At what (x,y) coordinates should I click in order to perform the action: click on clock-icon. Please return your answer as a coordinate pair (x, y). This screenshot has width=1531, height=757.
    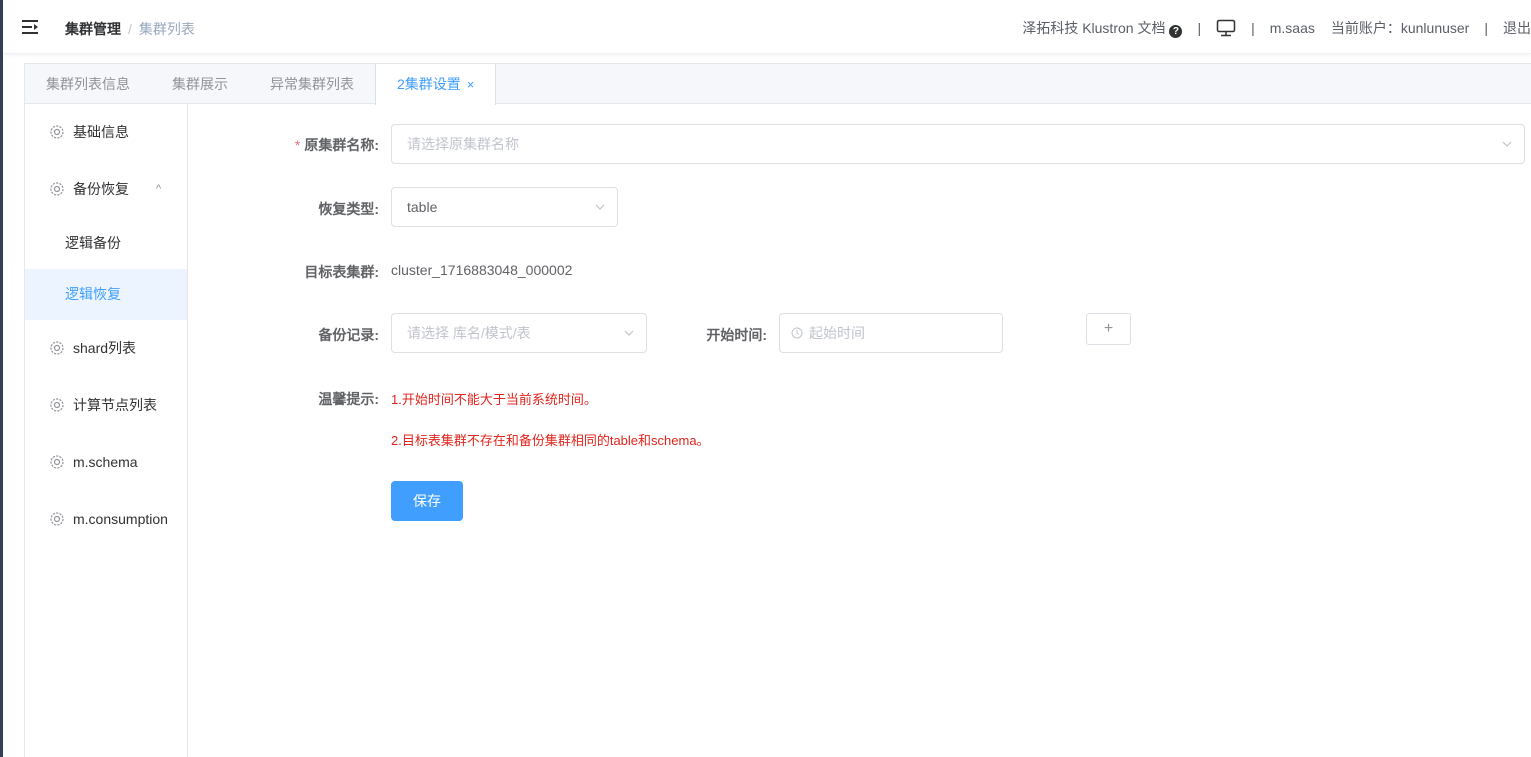
    Looking at the image, I should click on (797, 333).